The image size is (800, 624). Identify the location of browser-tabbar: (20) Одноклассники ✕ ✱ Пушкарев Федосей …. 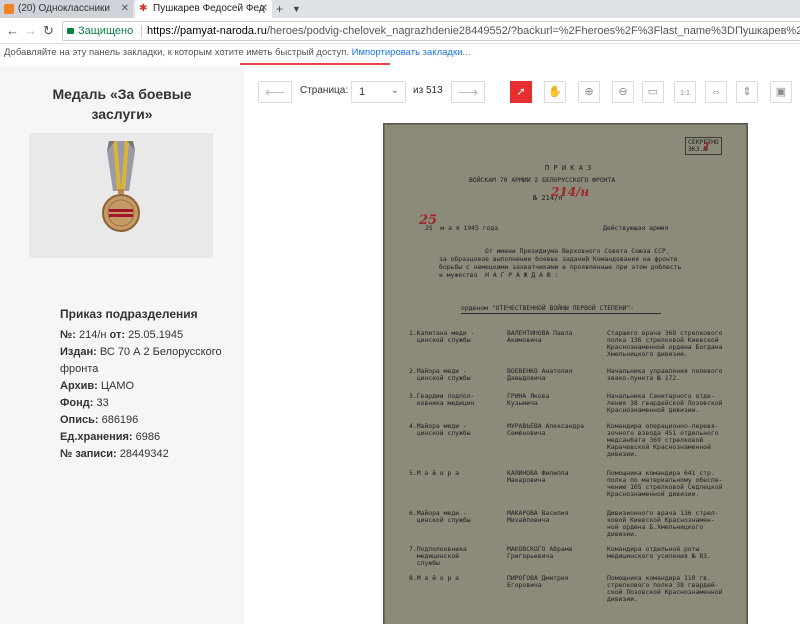
(400, 9).